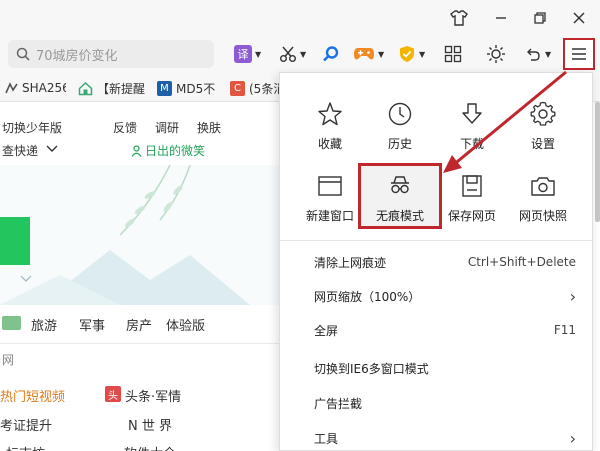 This screenshot has height=451, width=600. What do you see at coordinates (255, 88) in the screenshot?
I see `bookmark-item: C (5条消` at bounding box center [255, 88].